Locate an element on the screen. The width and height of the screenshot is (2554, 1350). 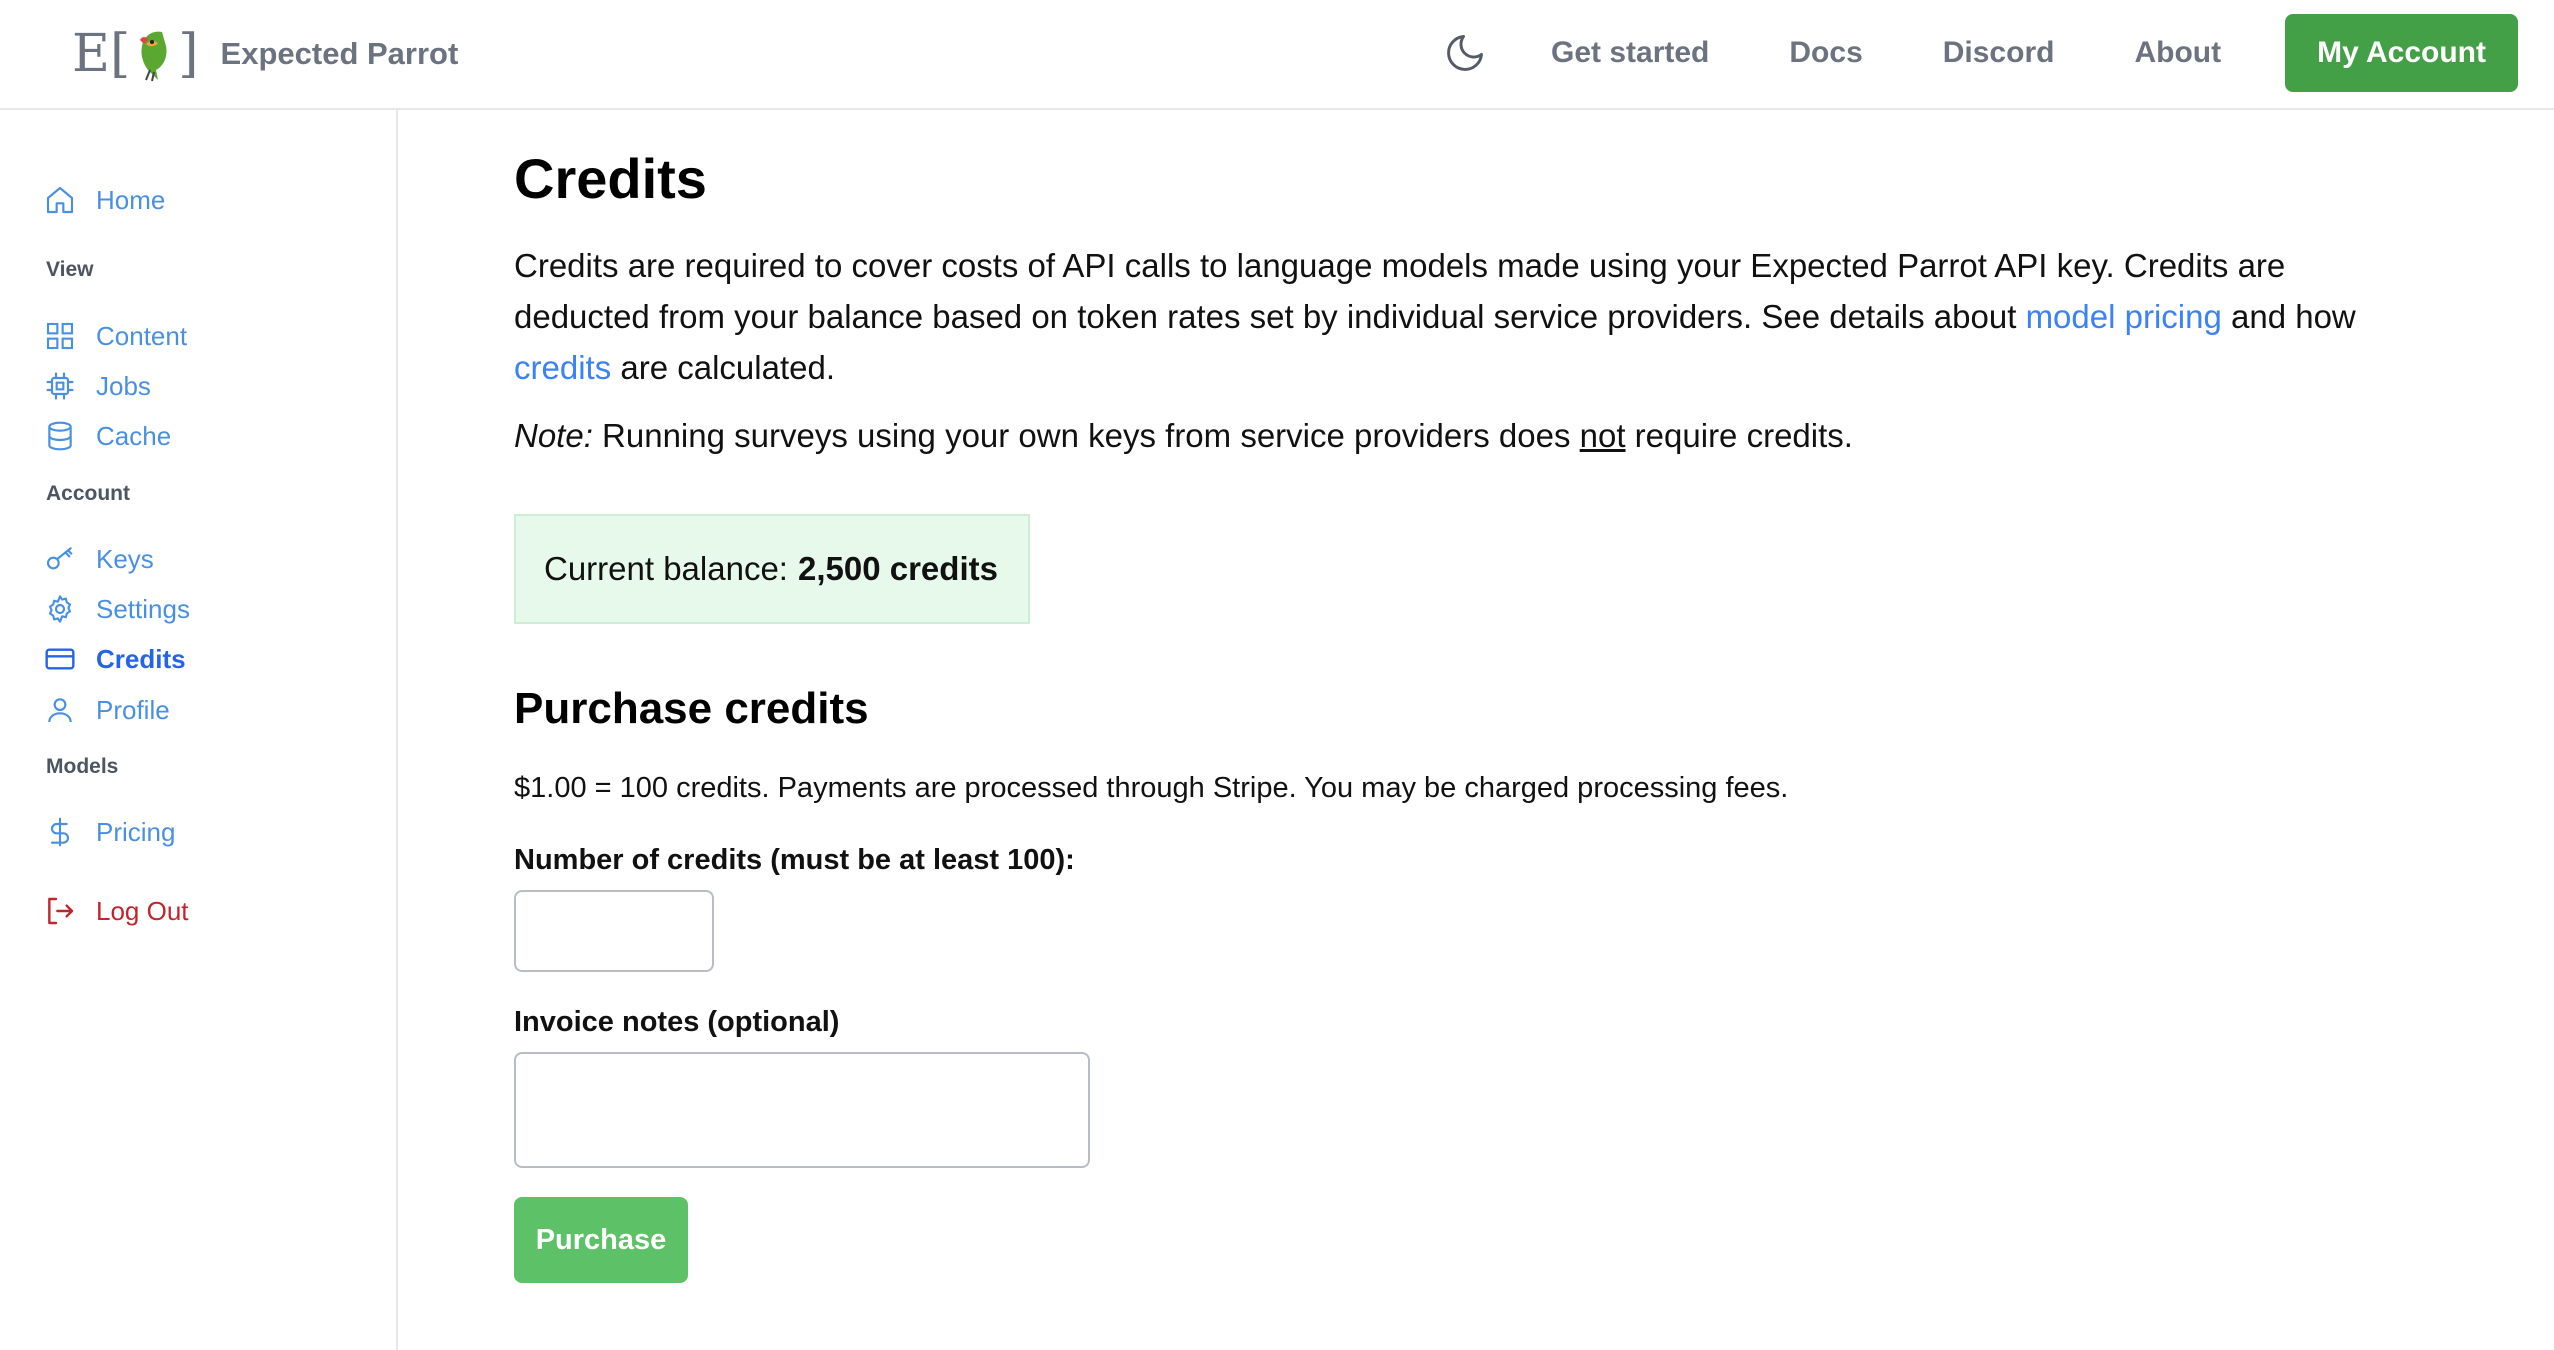
purchase-credits-heading: Purchase credits is located at coordinates (691, 708).